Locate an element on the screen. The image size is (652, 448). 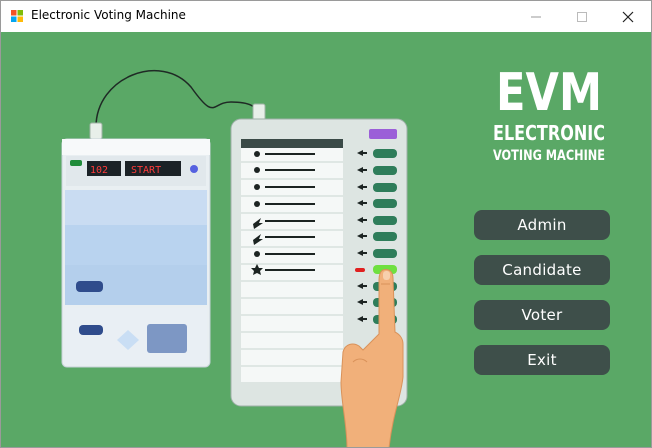
logo-line3: VOTING MACHINE is located at coordinates (549, 156).